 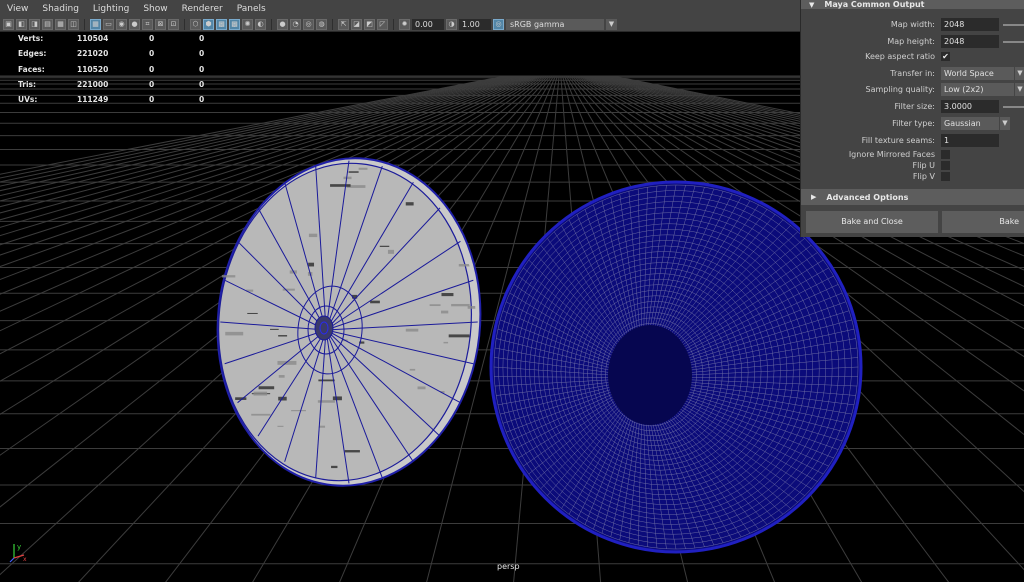 What do you see at coordinates (60, 9) in the screenshot?
I see `menu-shading: Shading` at bounding box center [60, 9].